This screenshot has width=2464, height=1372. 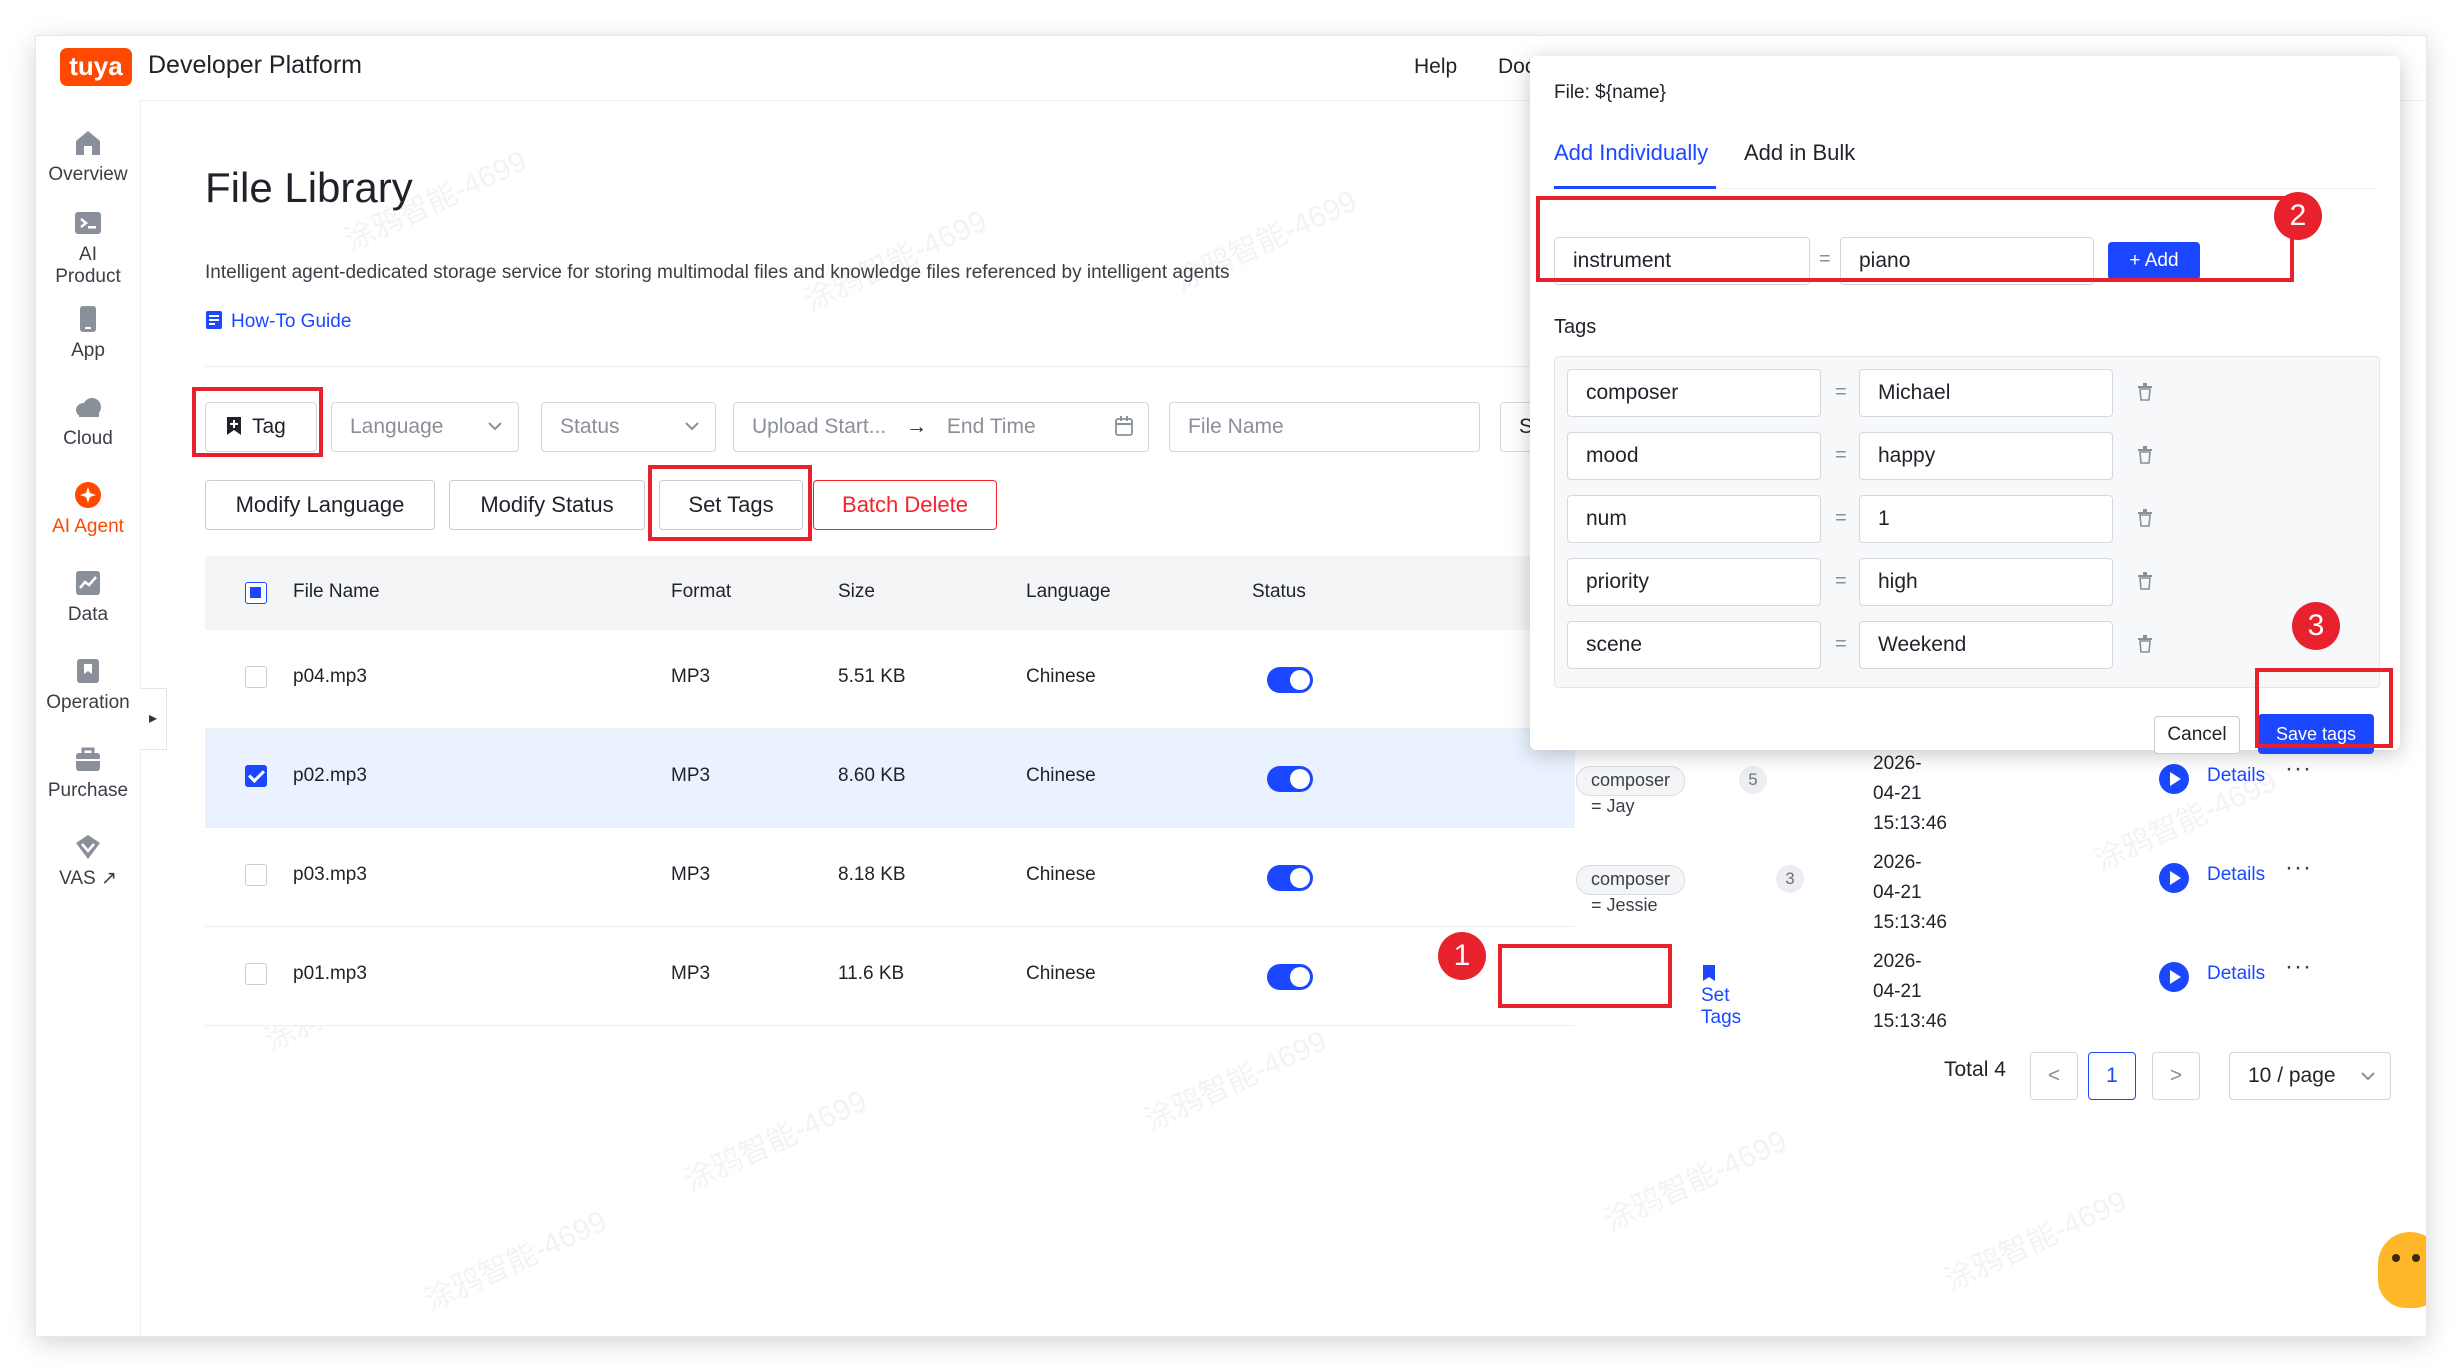 What do you see at coordinates (628, 427) in the screenshot?
I see `status-select: Status` at bounding box center [628, 427].